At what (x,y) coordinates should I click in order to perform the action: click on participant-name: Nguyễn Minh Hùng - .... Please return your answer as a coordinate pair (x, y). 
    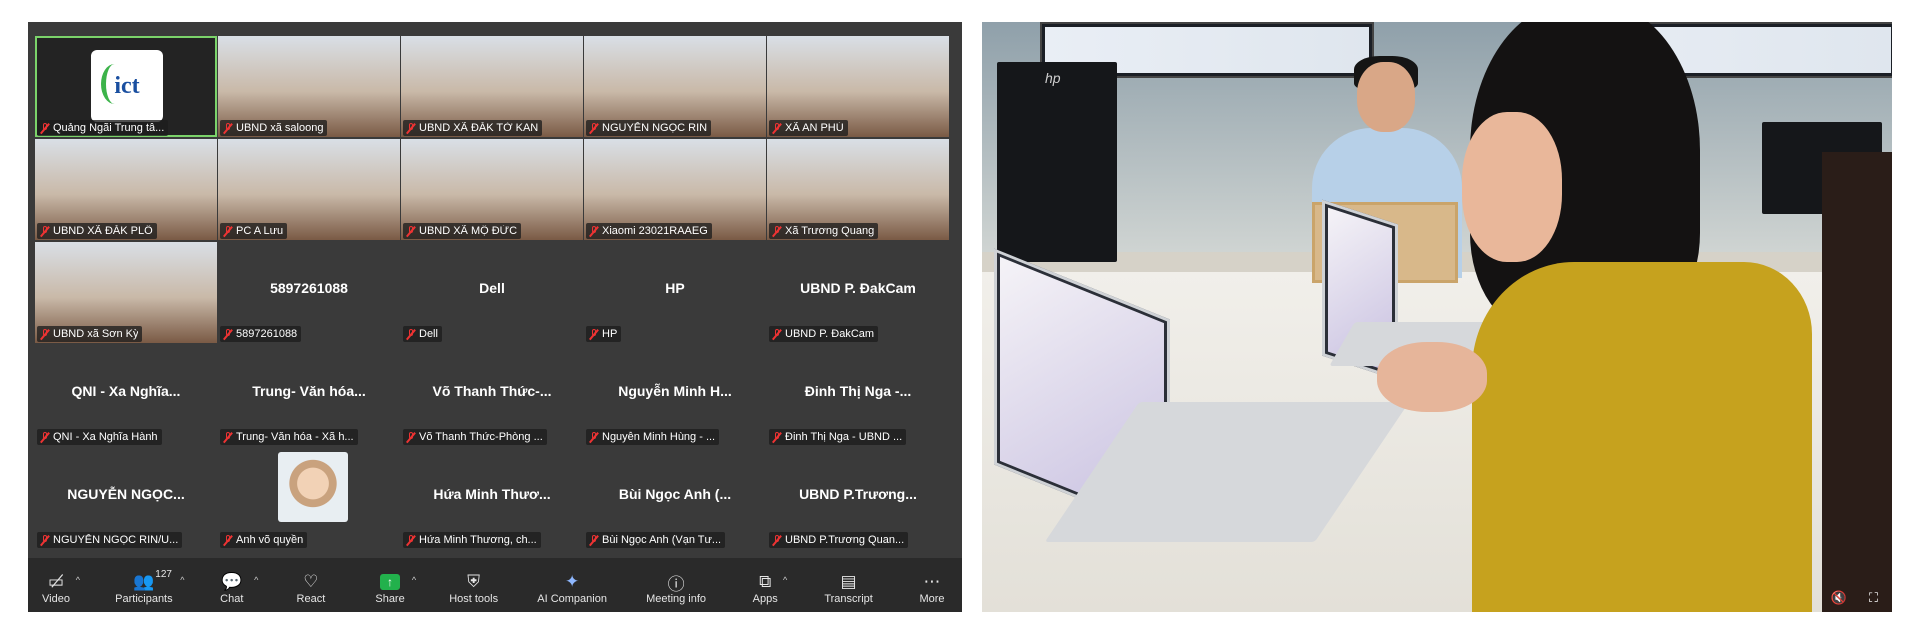
    Looking at the image, I should click on (659, 437).